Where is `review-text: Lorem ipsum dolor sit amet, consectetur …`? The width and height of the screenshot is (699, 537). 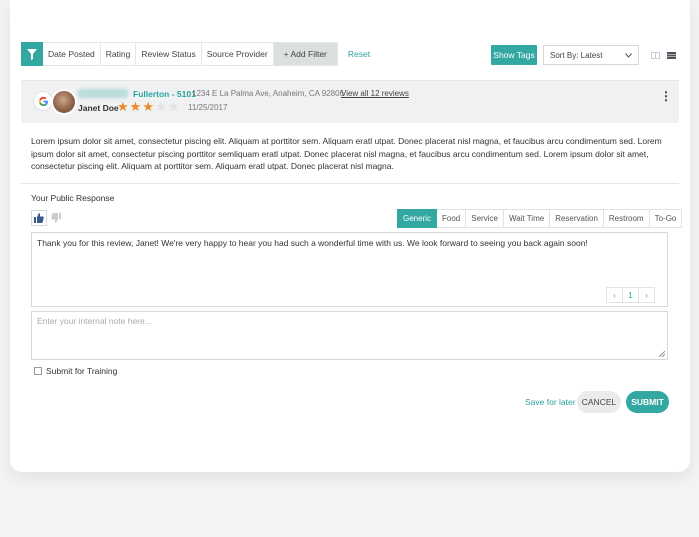
review-text: Lorem ipsum dolor sit amet, consectetur … is located at coordinates (351, 154).